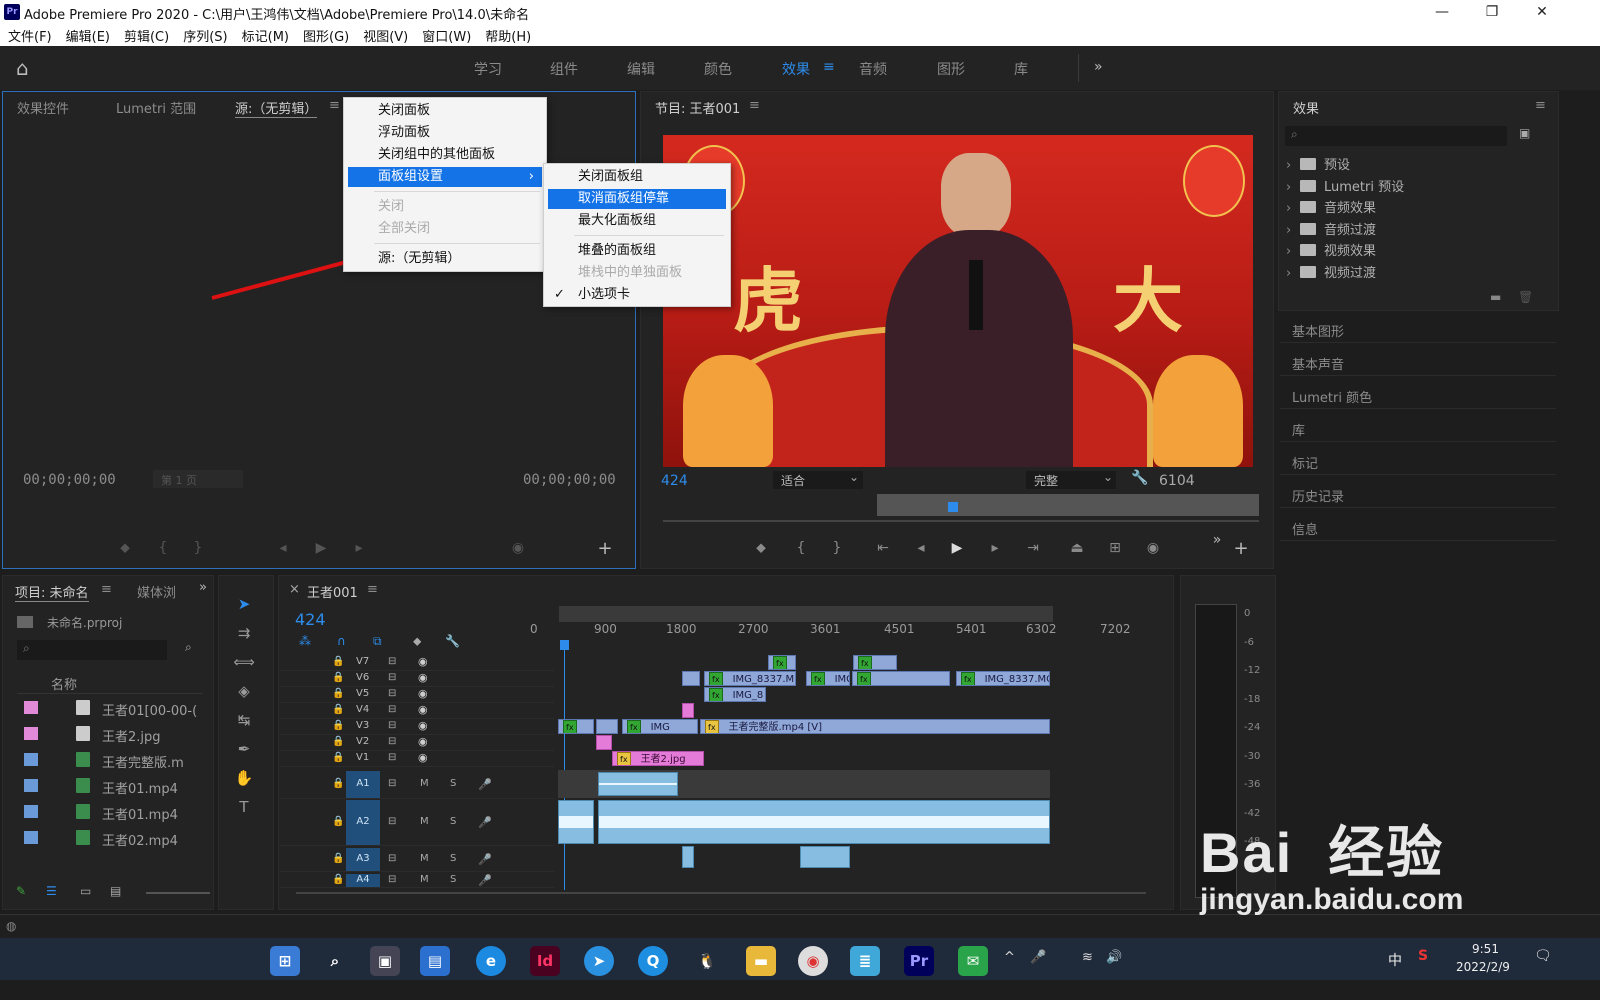 This screenshot has width=1600, height=1000. I want to click on clip-v6-d: fx IMG_8337.MO, so click(1003, 678).